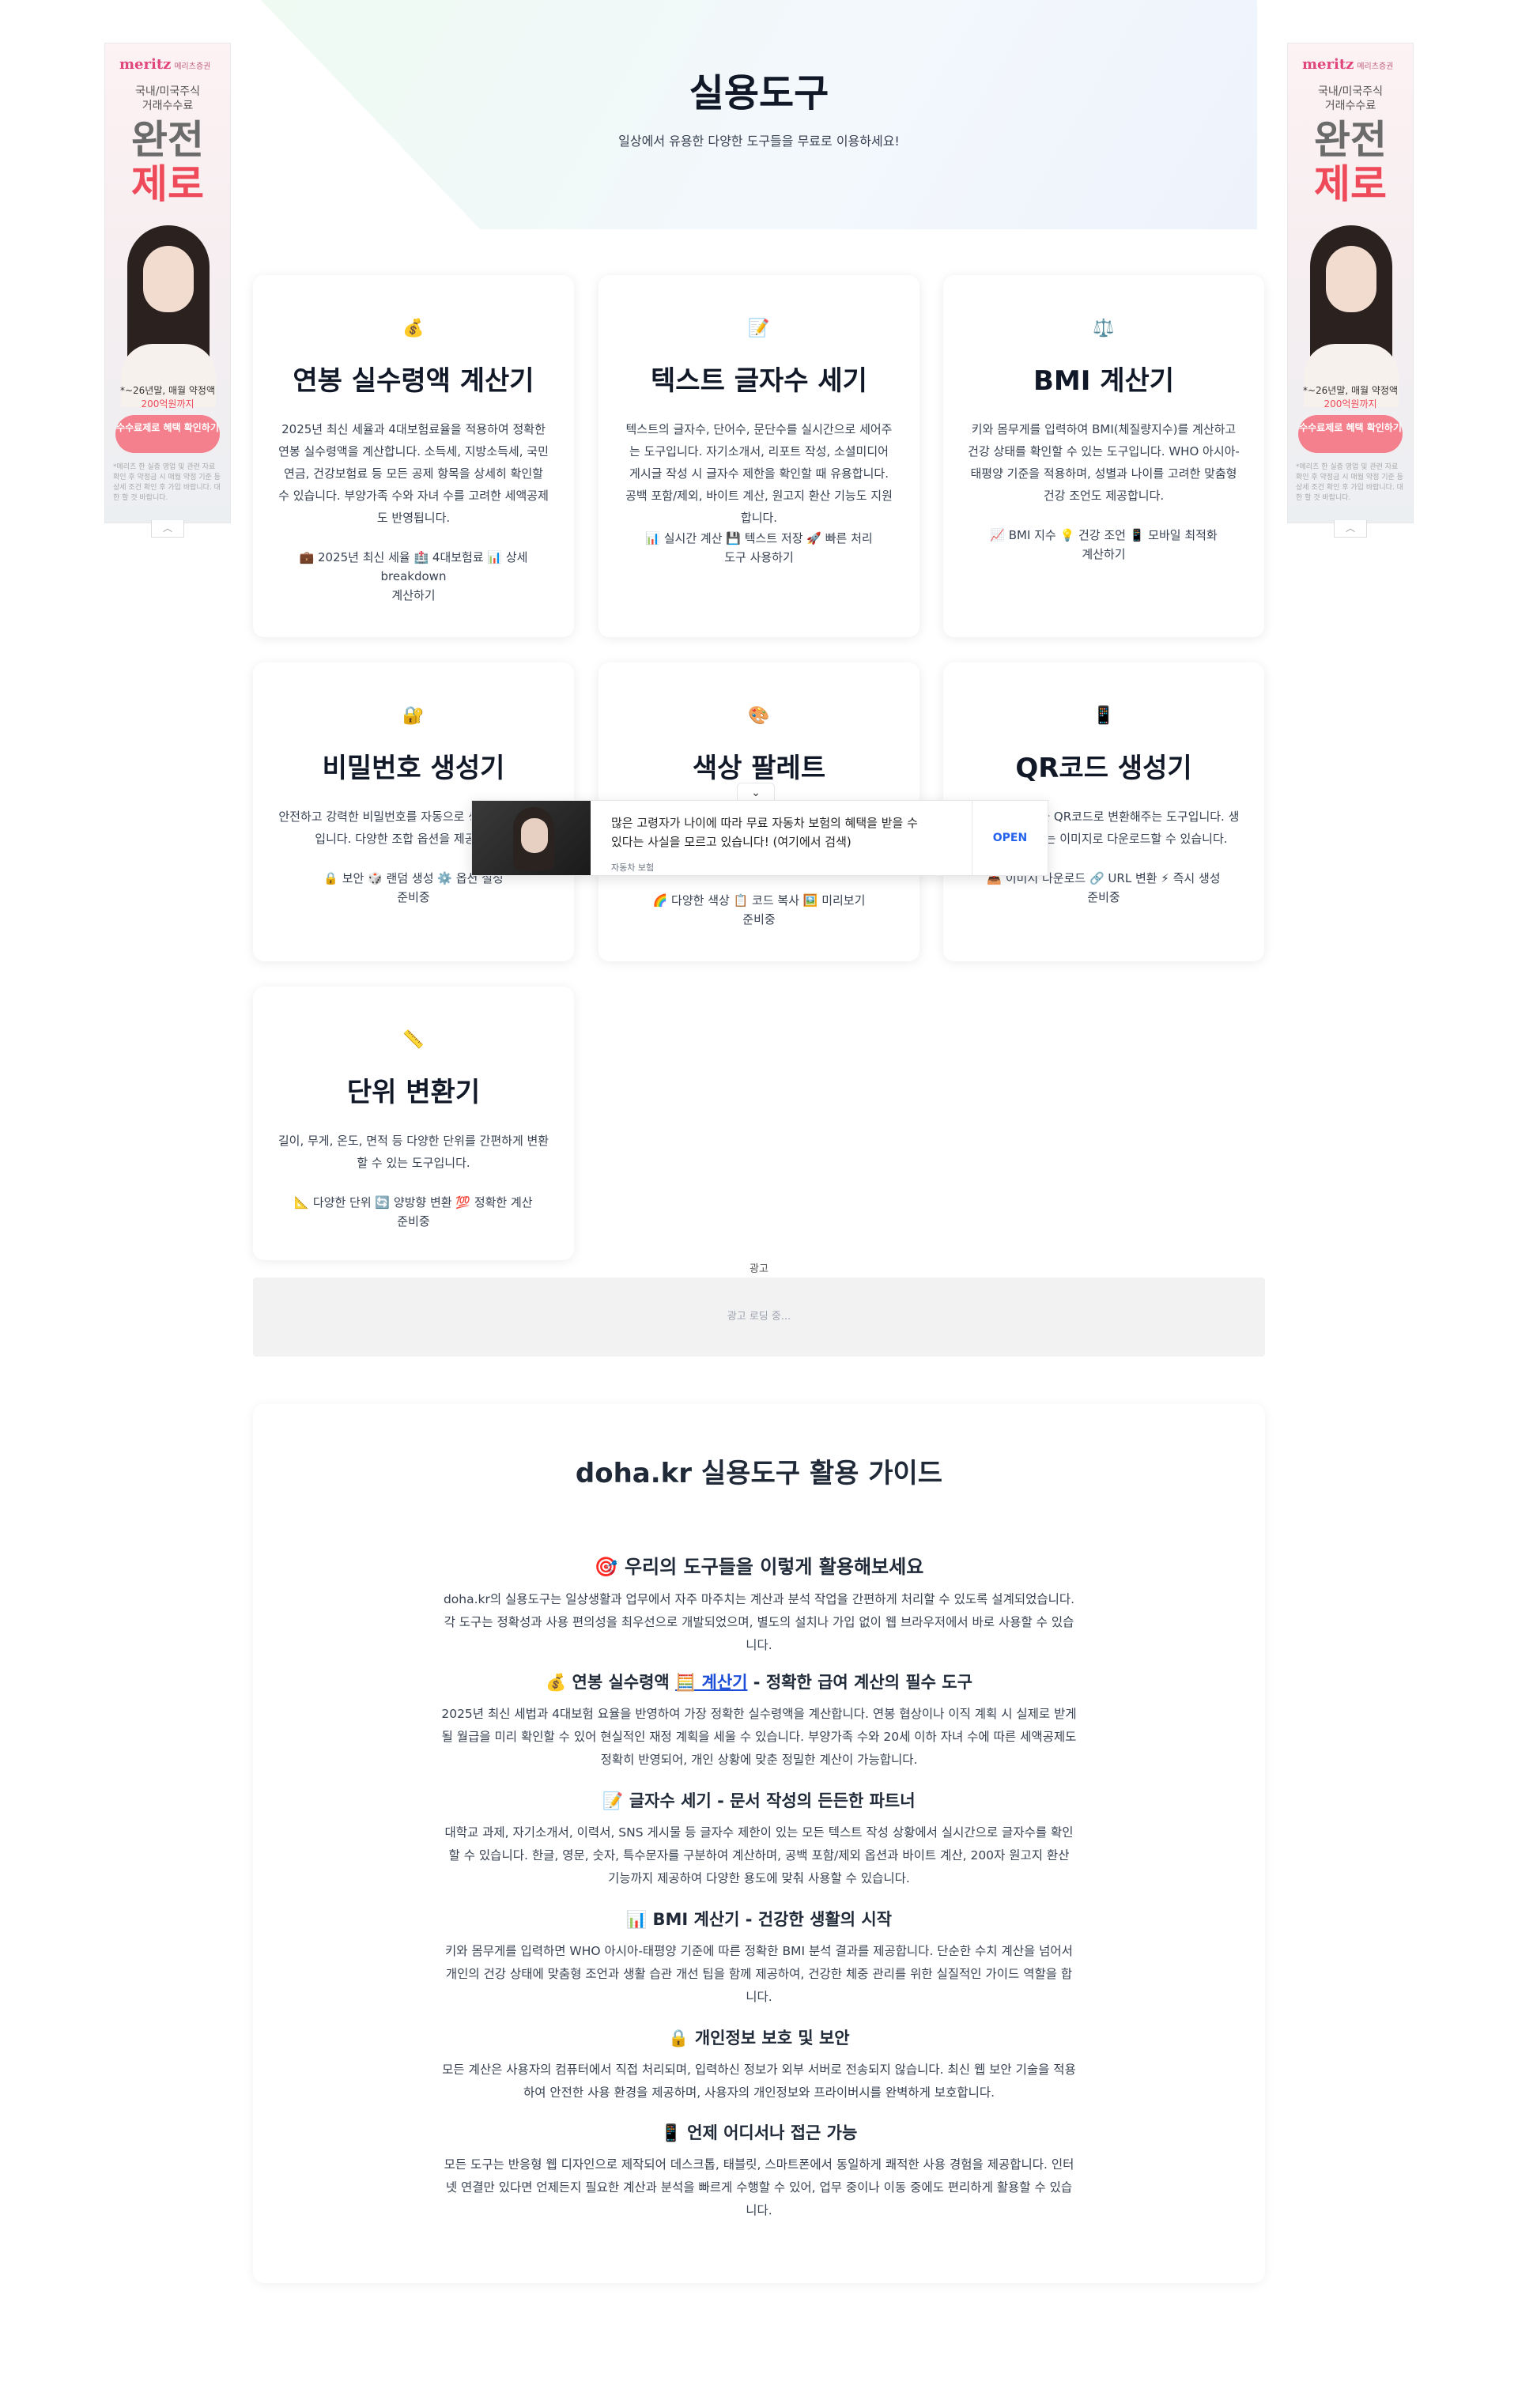 The width and height of the screenshot is (1518, 2408). Describe the element at coordinates (1103, 768) in the screenshot. I see `card-title: QR코드 생성기` at that location.